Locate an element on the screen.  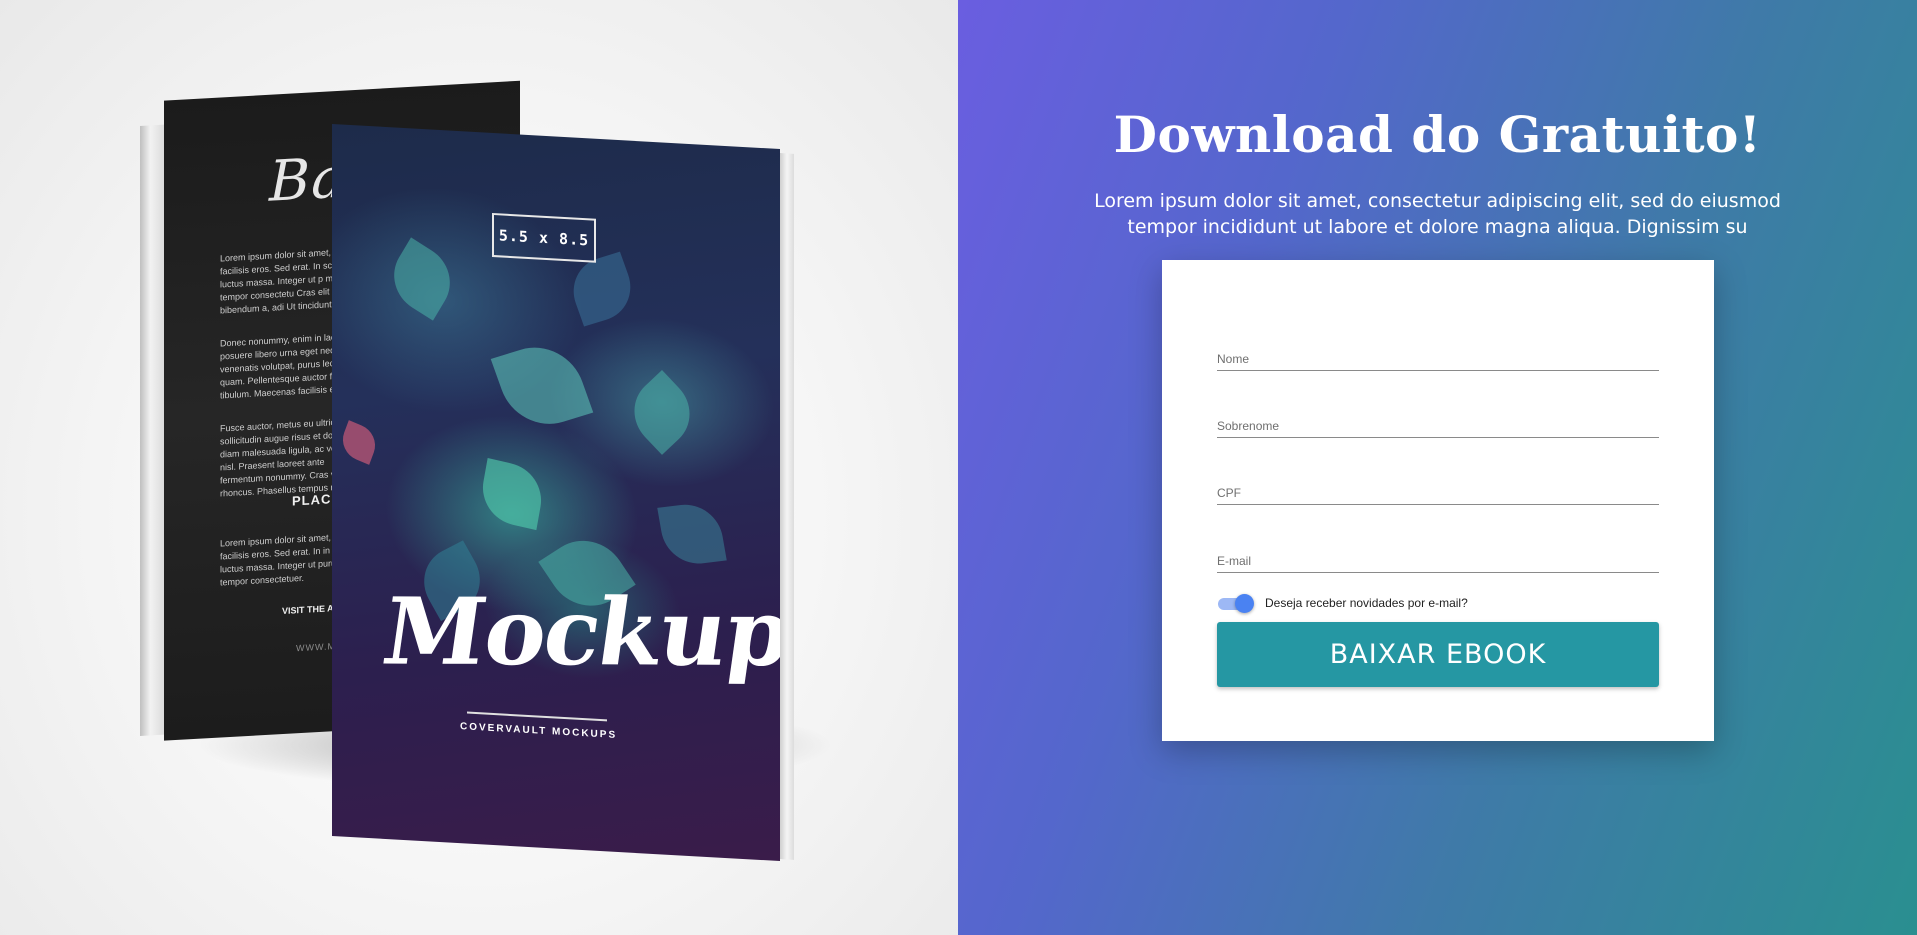
page-title: Download do Gratuito! is located at coordinates (1437, 134).